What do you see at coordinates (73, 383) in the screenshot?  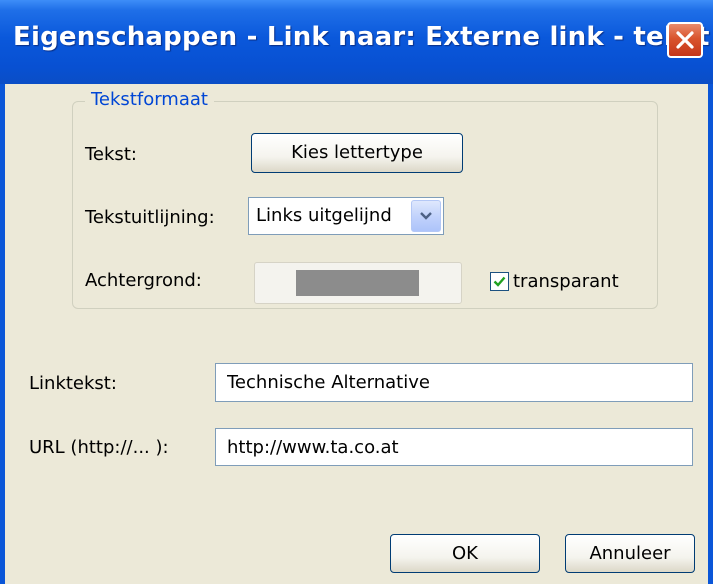 I see `linktext-label: Linktekst:` at bounding box center [73, 383].